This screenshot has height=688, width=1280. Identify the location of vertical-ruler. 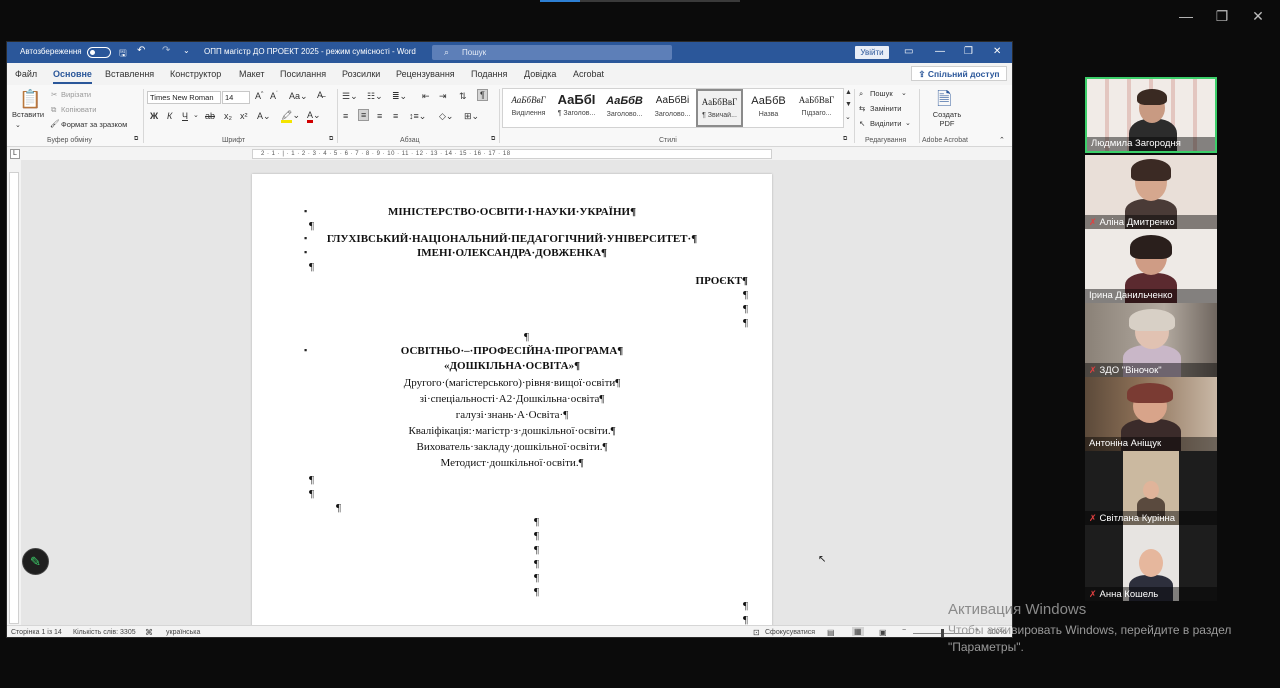
(14, 398).